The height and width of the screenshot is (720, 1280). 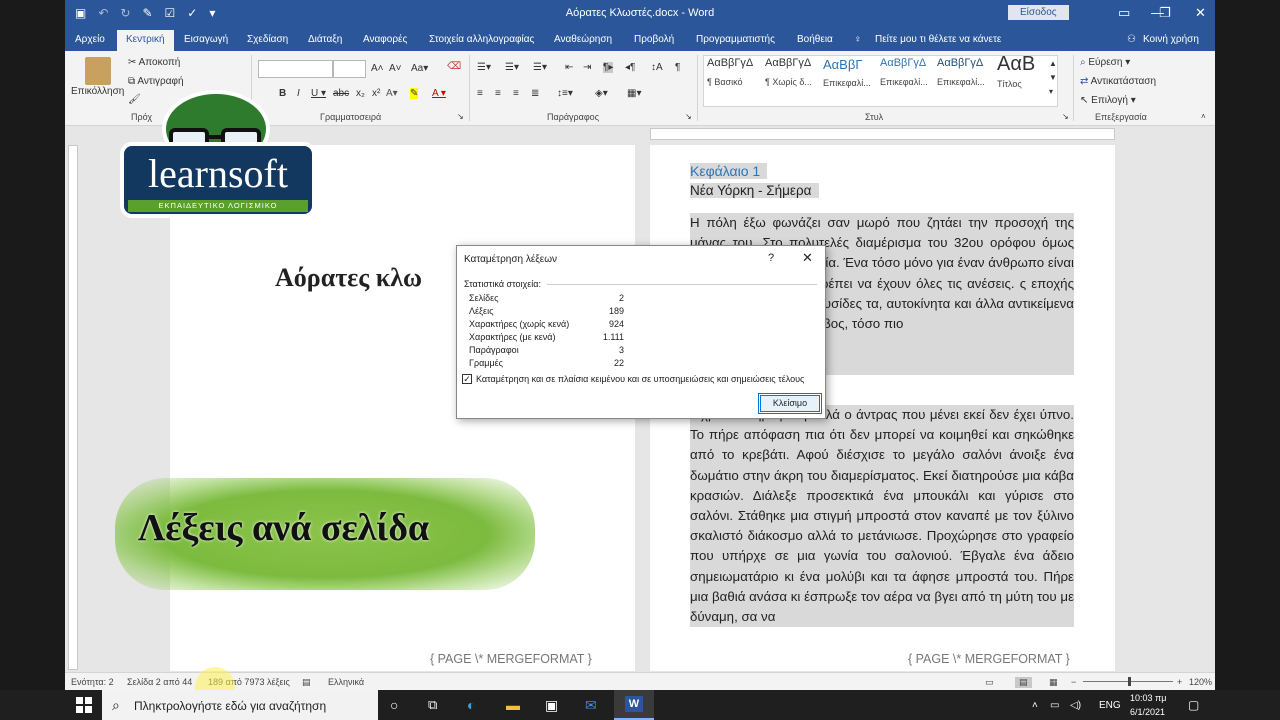 What do you see at coordinates (1075, 705) in the screenshot?
I see `volume-icon: ◁)` at bounding box center [1075, 705].